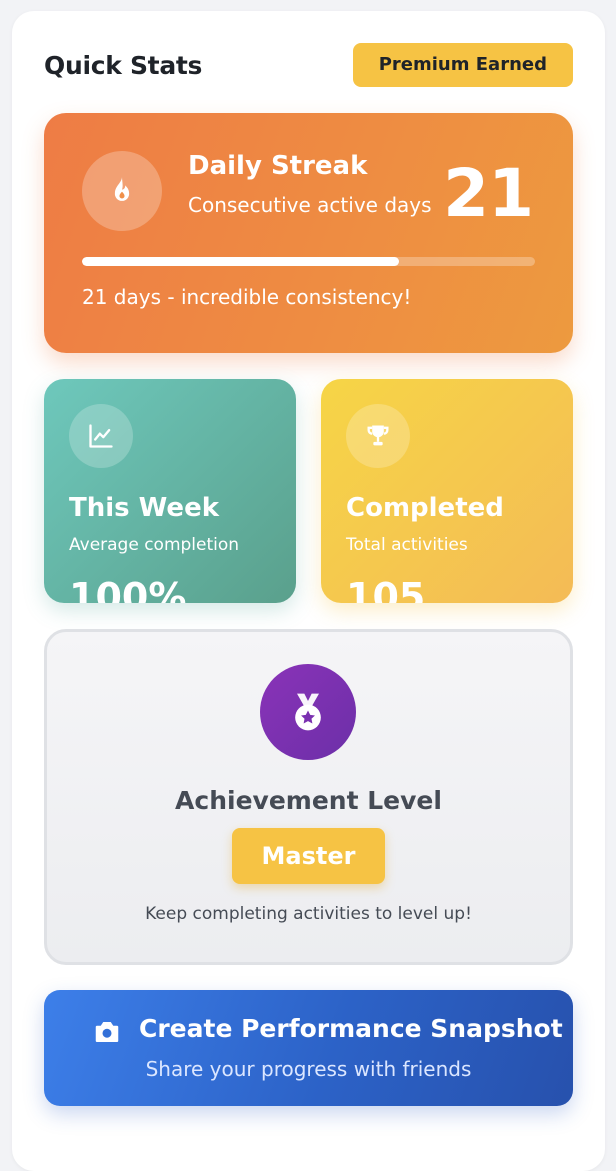 This screenshot has width=616, height=1171. What do you see at coordinates (308, 800) in the screenshot?
I see `achievement-title: Achievement Level` at bounding box center [308, 800].